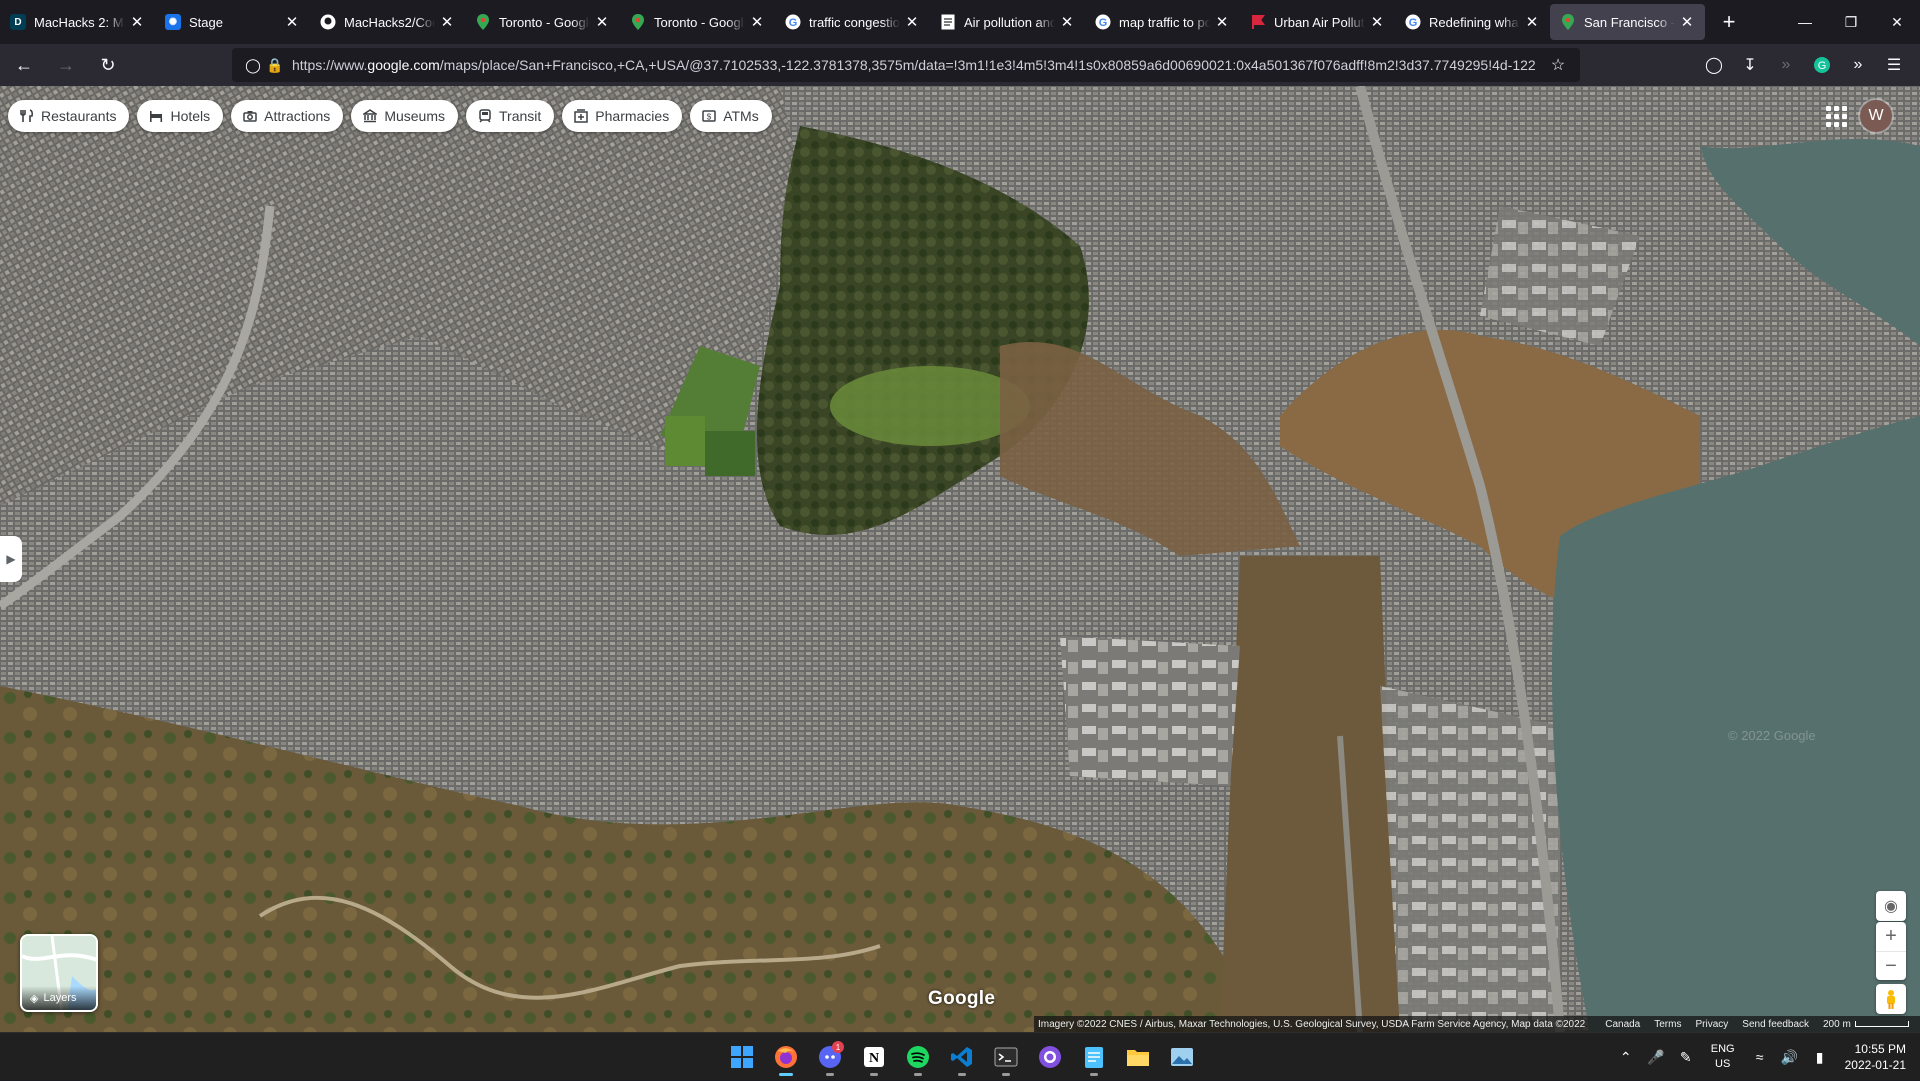 The image size is (1920, 1081). Describe the element at coordinates (328, 22) in the screenshot. I see `github-icon` at that location.